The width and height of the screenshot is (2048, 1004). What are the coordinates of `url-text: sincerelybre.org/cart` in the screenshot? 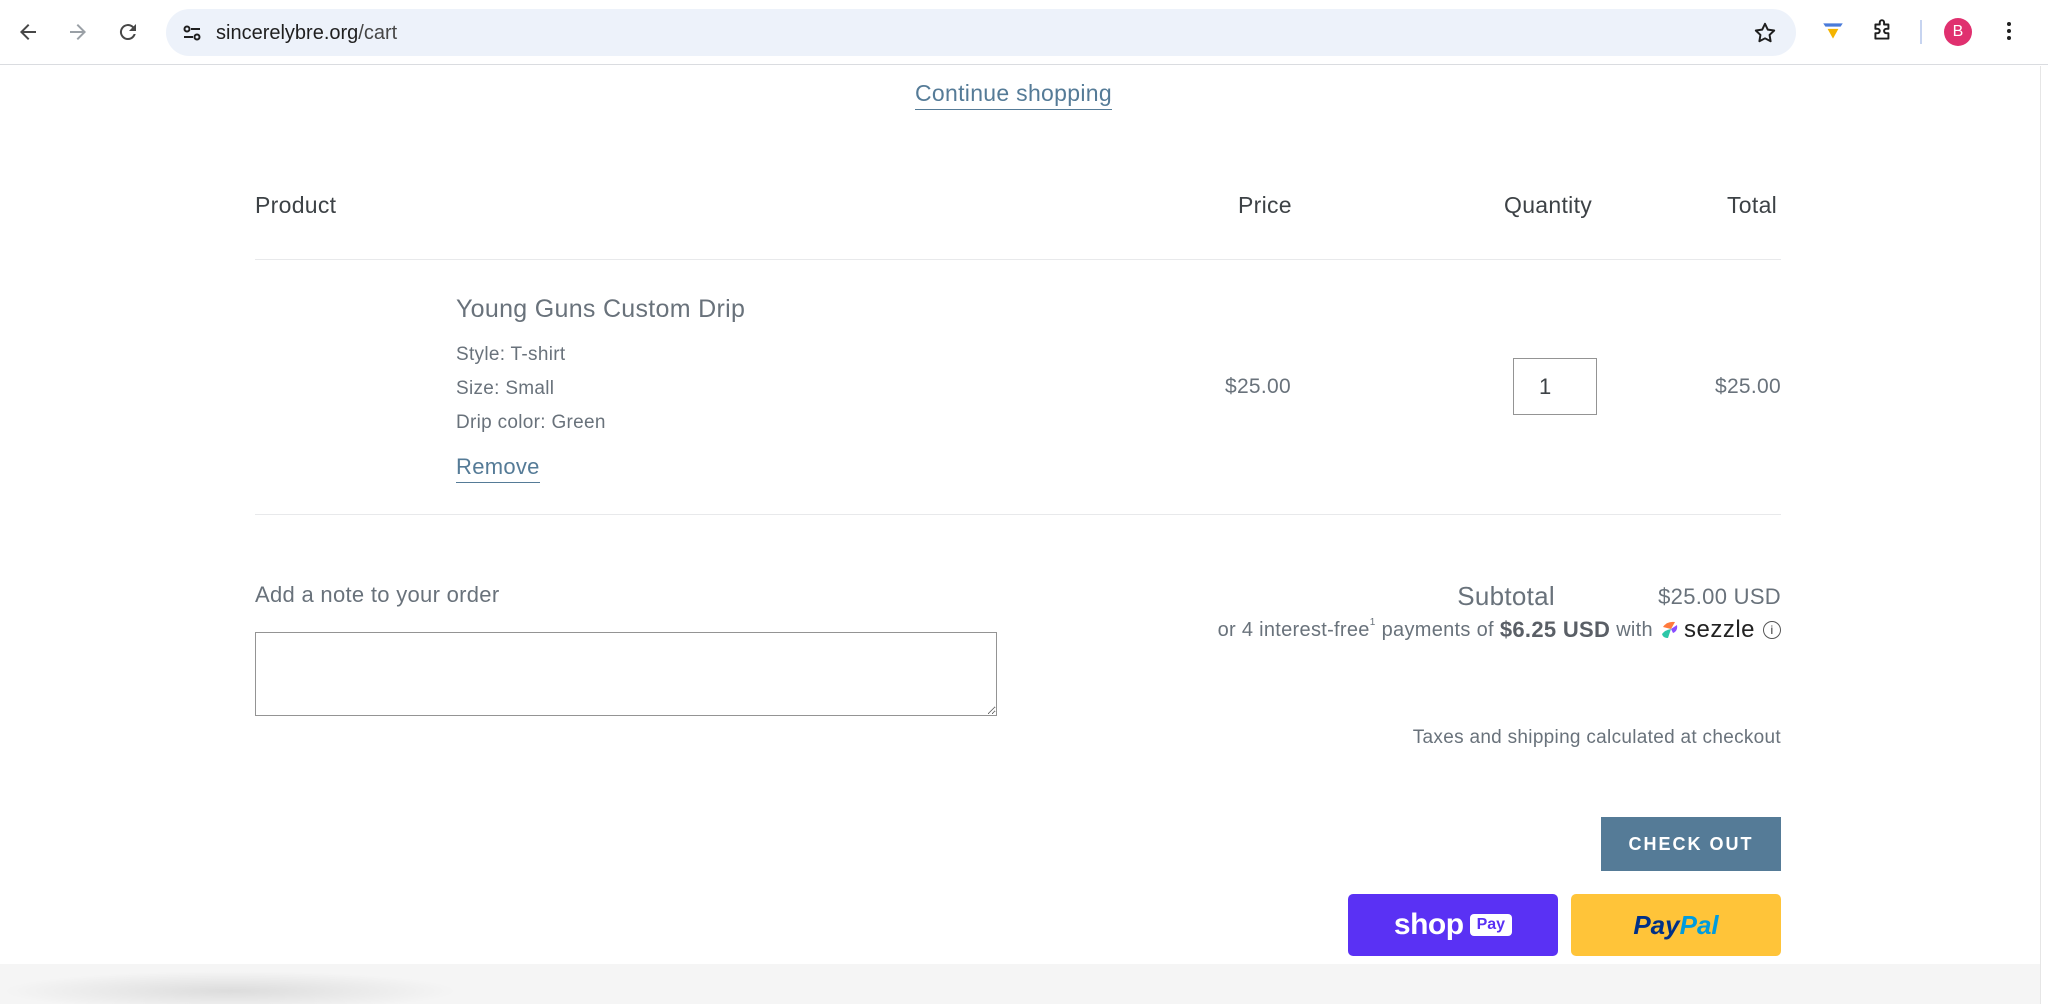 It's located at (306, 33).